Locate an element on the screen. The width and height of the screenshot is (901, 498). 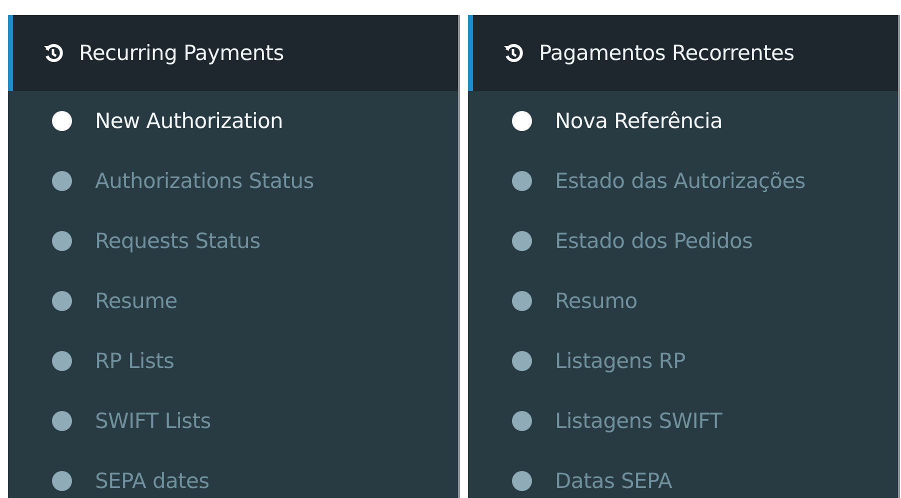
menu-item: SWIFT Lists is located at coordinates (153, 421).